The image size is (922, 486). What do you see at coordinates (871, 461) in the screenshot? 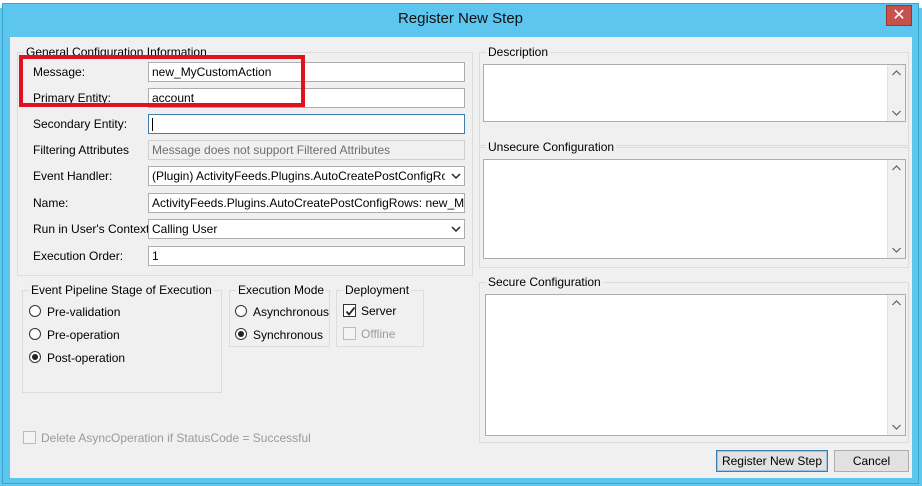
I see `cancel-button: Cancel` at bounding box center [871, 461].